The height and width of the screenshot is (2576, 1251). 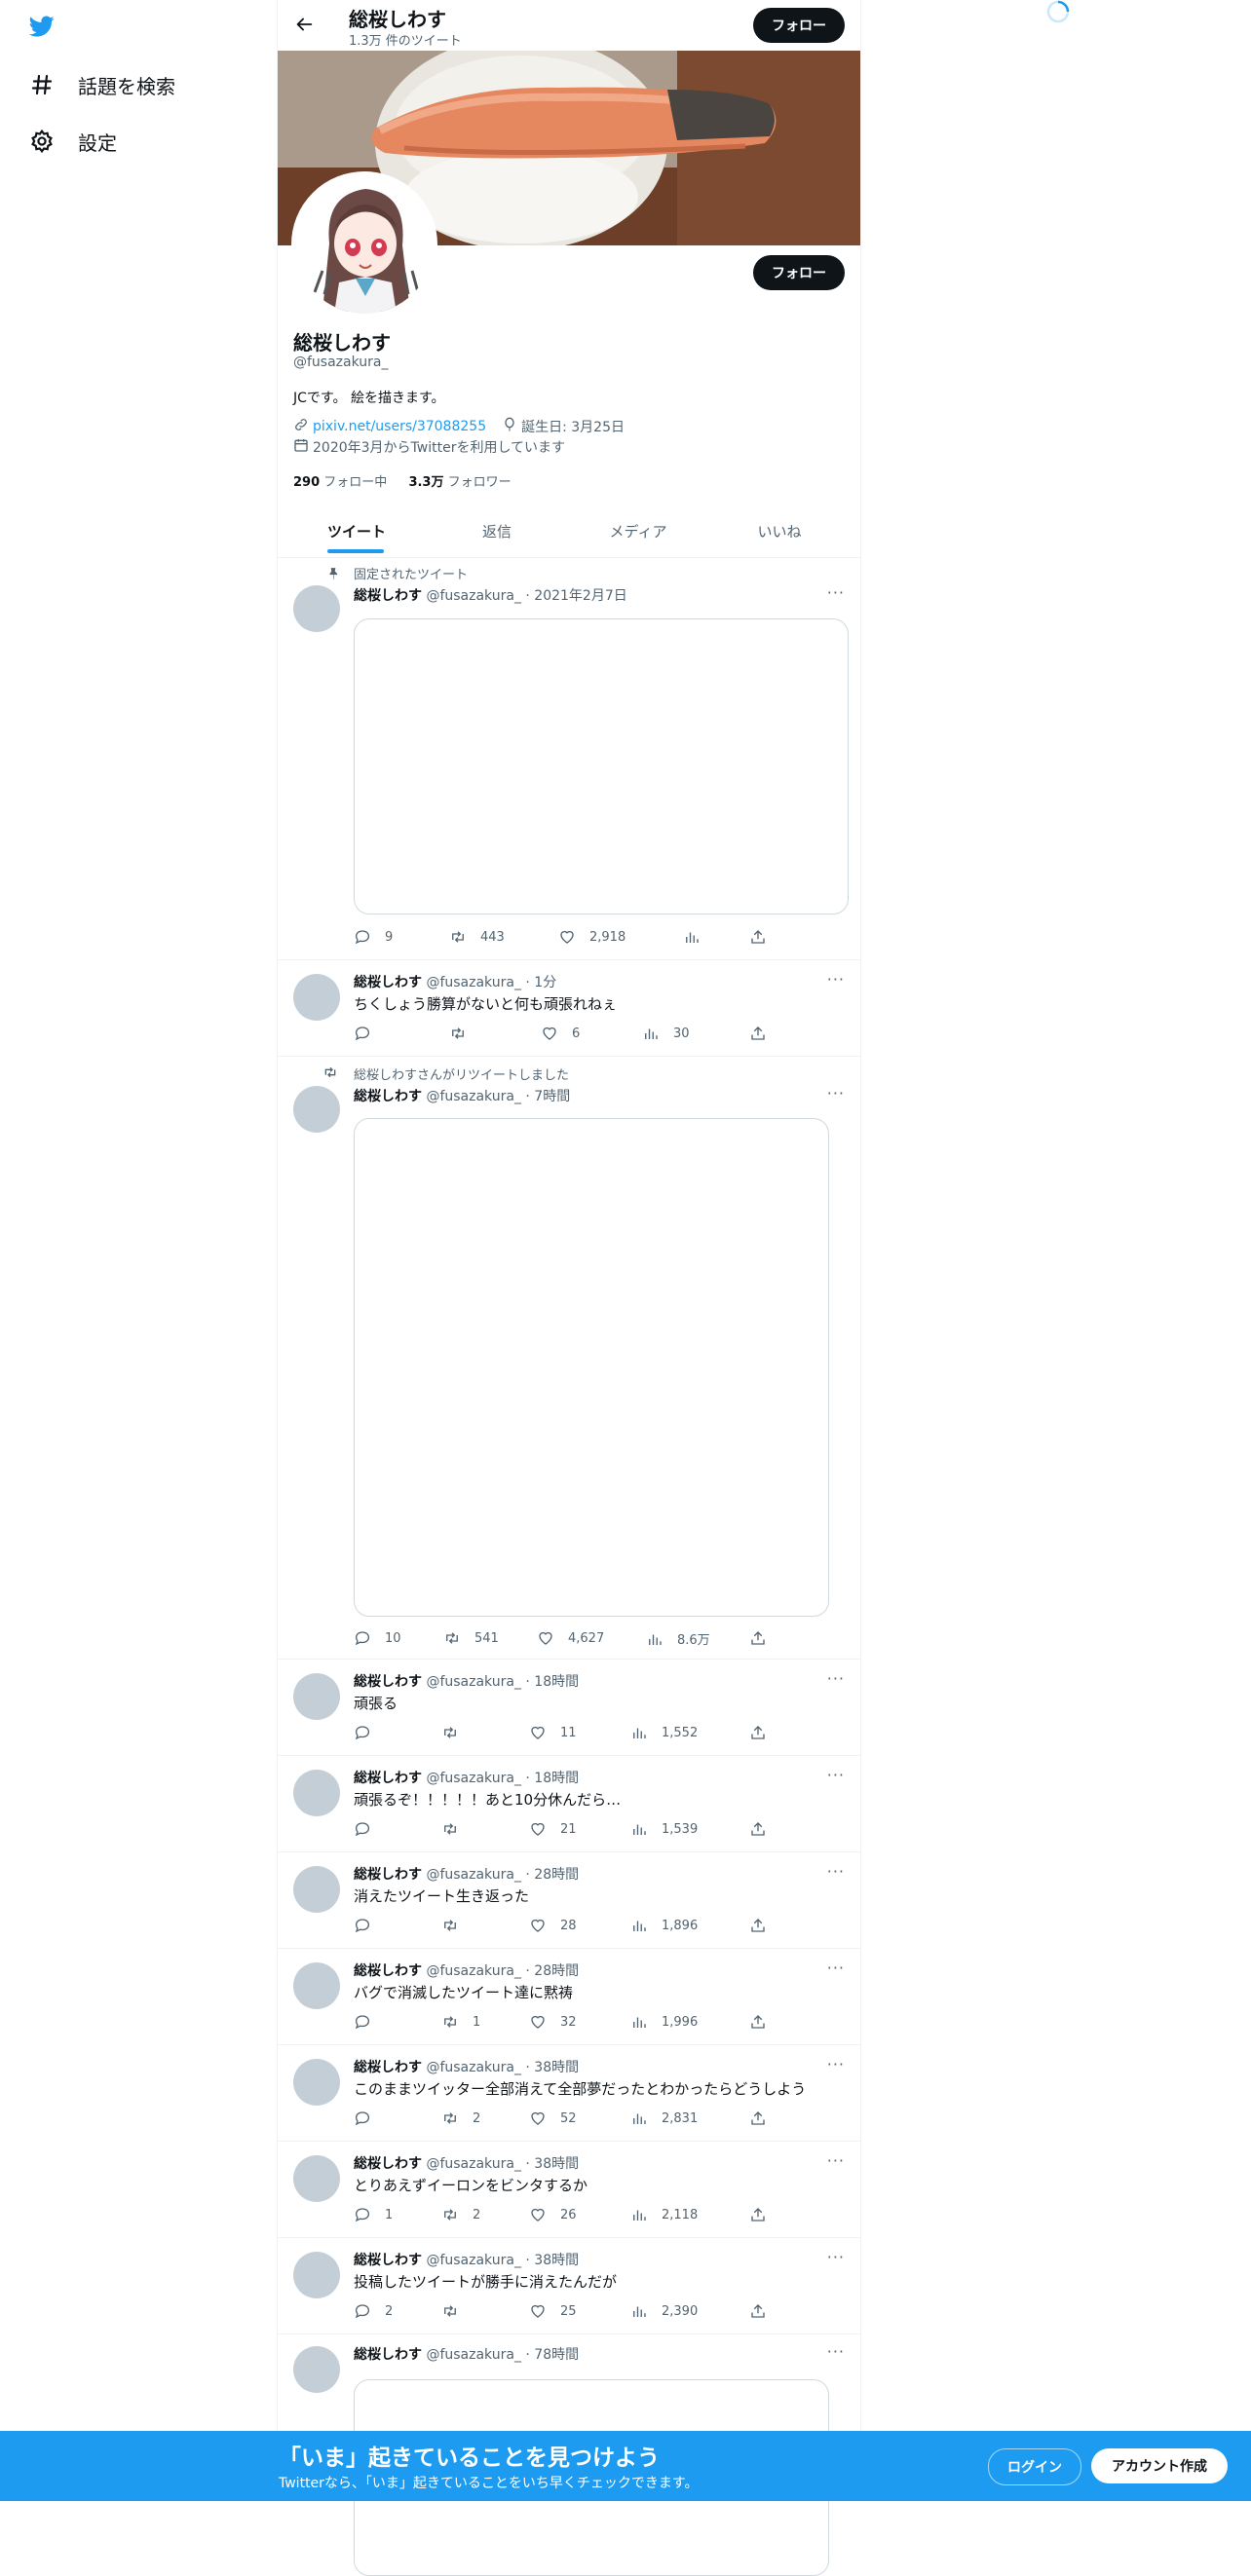 I want to click on profile-link: pixiv.net/users/37088255, so click(x=400, y=426).